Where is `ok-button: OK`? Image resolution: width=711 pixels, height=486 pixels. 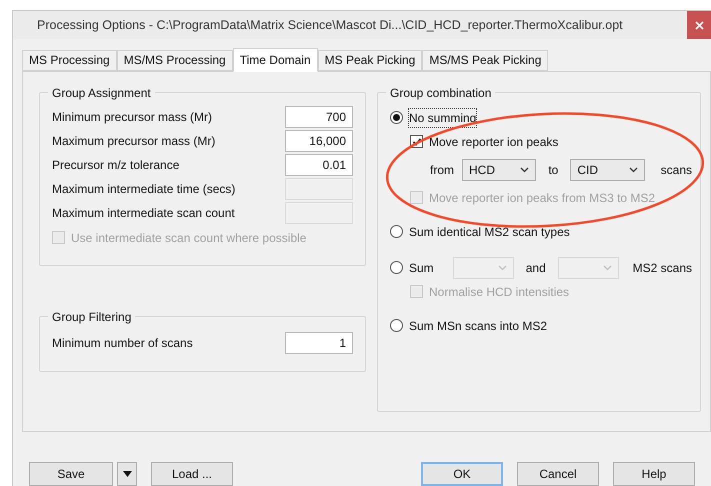 ok-button: OK is located at coordinates (462, 474).